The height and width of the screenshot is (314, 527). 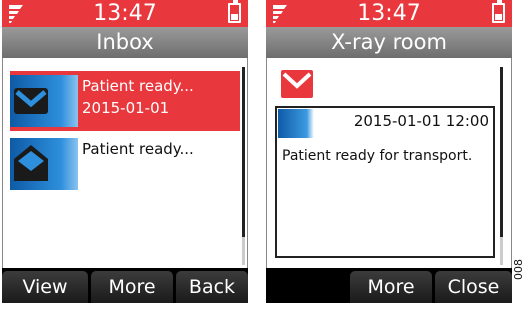 I want to click on title-bar: X-ray room, so click(x=389, y=42).